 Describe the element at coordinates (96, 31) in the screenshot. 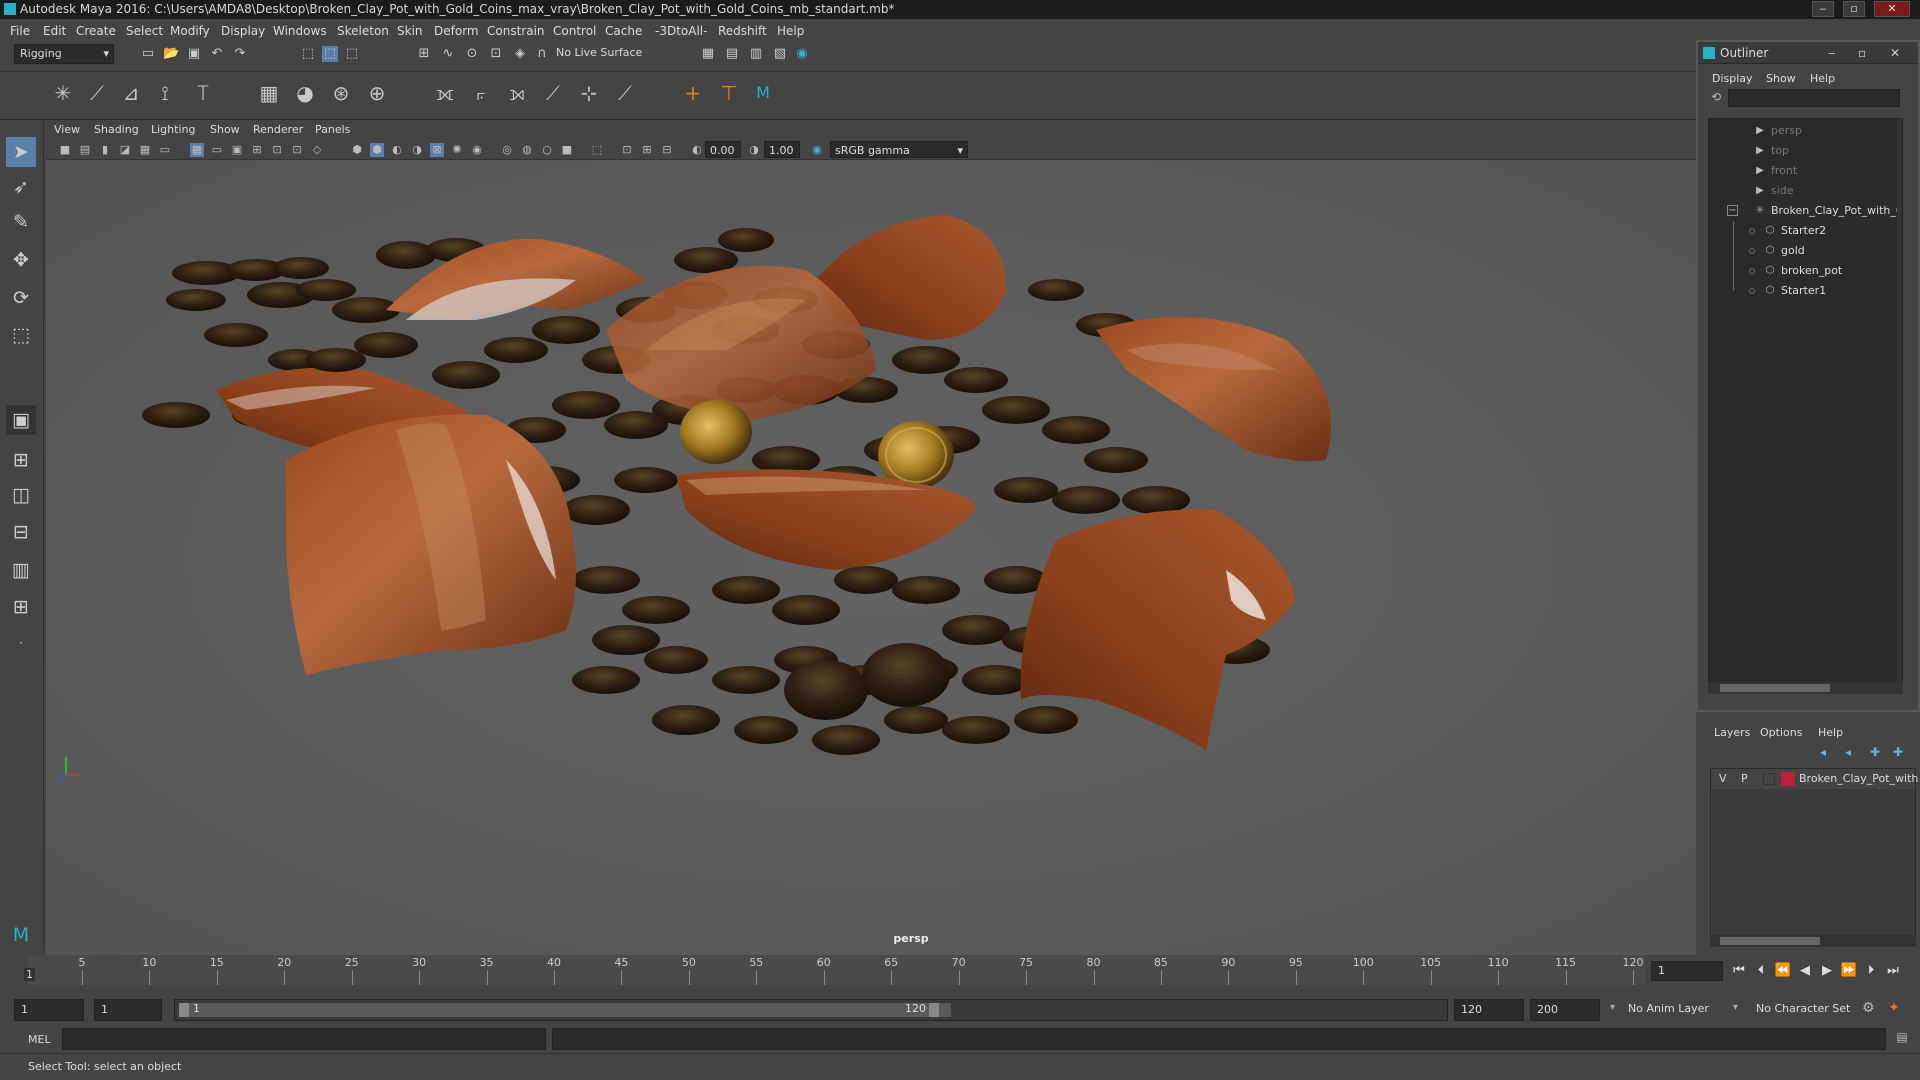

I see `menu-create: Create` at that location.